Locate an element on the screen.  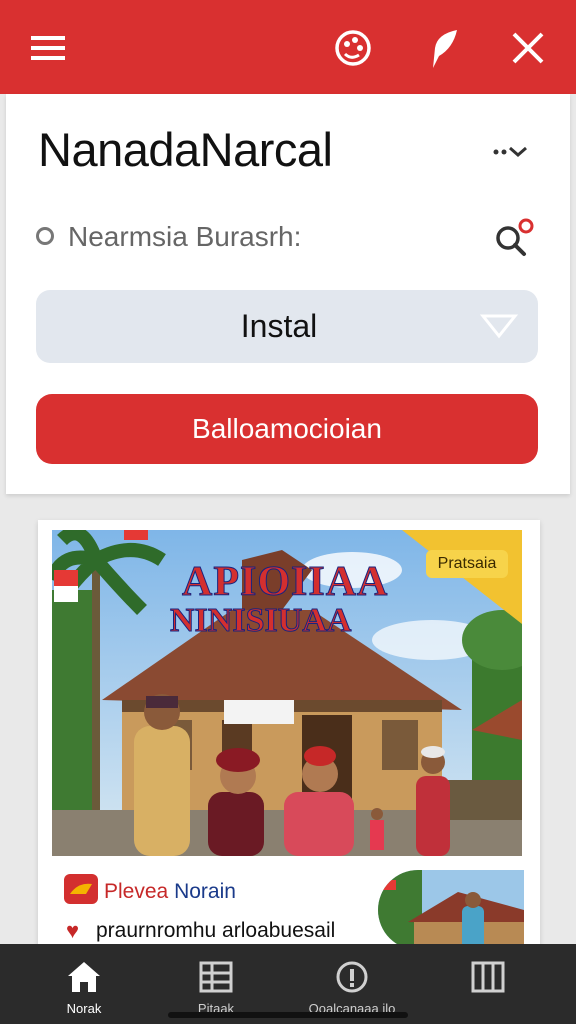
nav-item-home: Norak is located at coordinates (84, 984).